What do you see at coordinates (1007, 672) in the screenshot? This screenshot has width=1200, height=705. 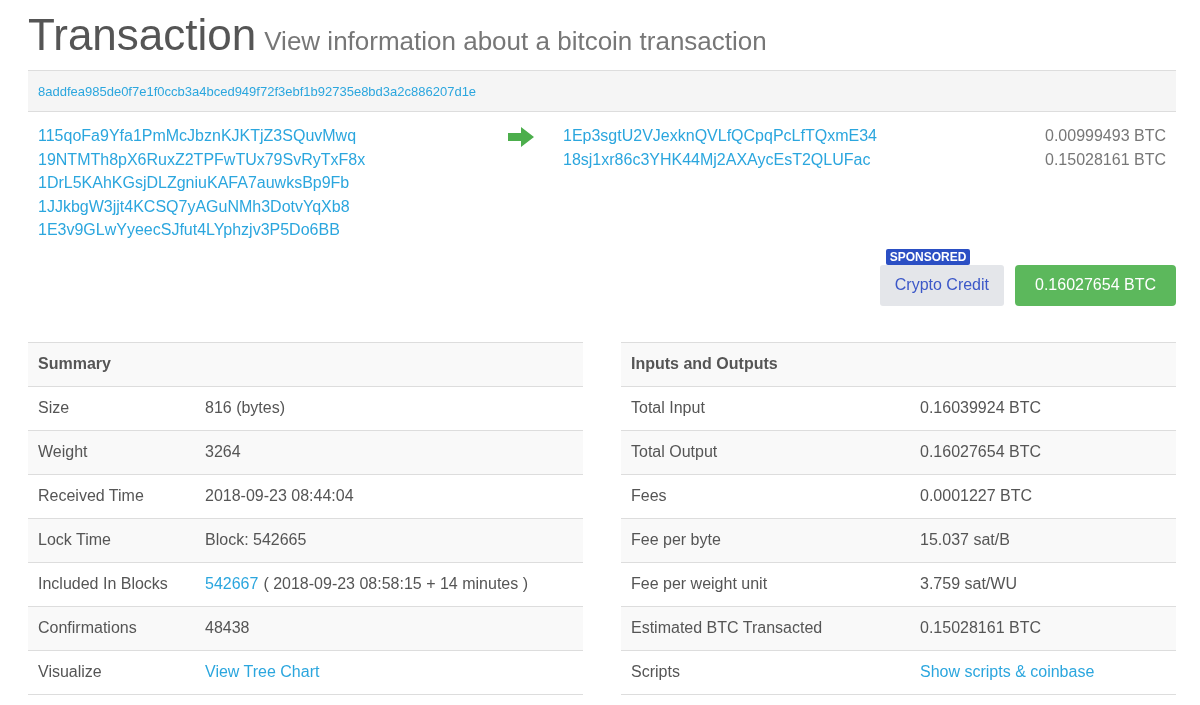 I see `table-link: Show scripts & coinbase` at bounding box center [1007, 672].